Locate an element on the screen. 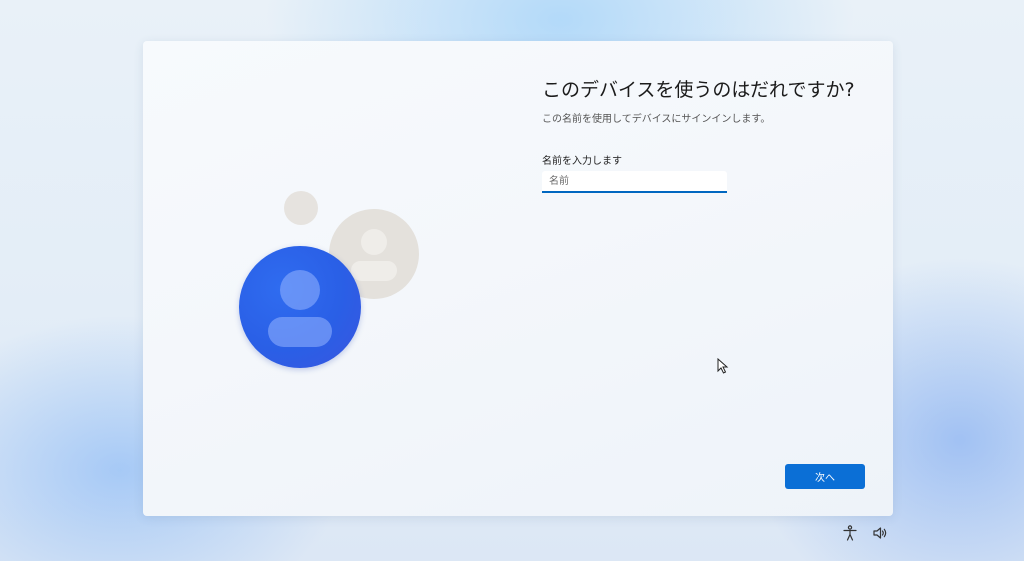  name-input is located at coordinates (634, 182).